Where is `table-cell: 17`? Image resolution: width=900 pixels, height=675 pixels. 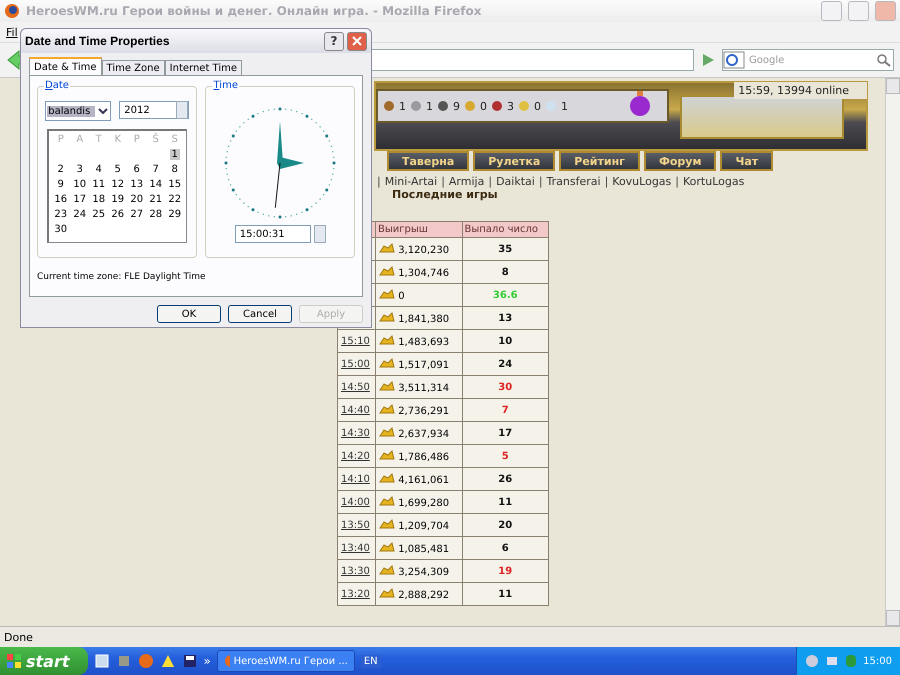 table-cell: 17 is located at coordinates (505, 433).